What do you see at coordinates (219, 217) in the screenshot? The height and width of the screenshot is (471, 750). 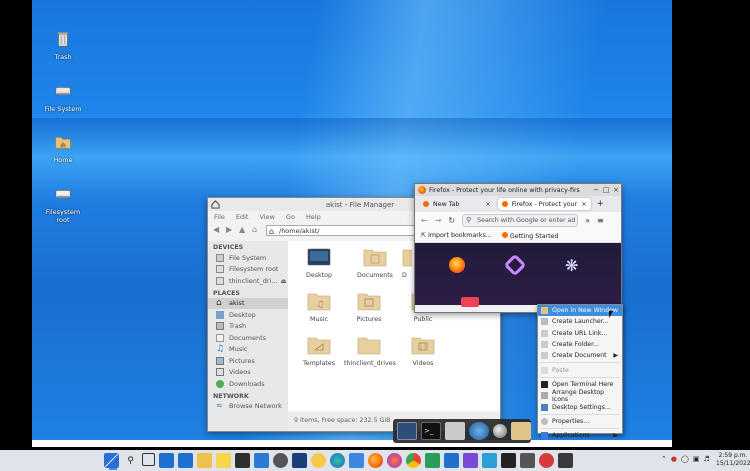 I see `menu-file: File` at bounding box center [219, 217].